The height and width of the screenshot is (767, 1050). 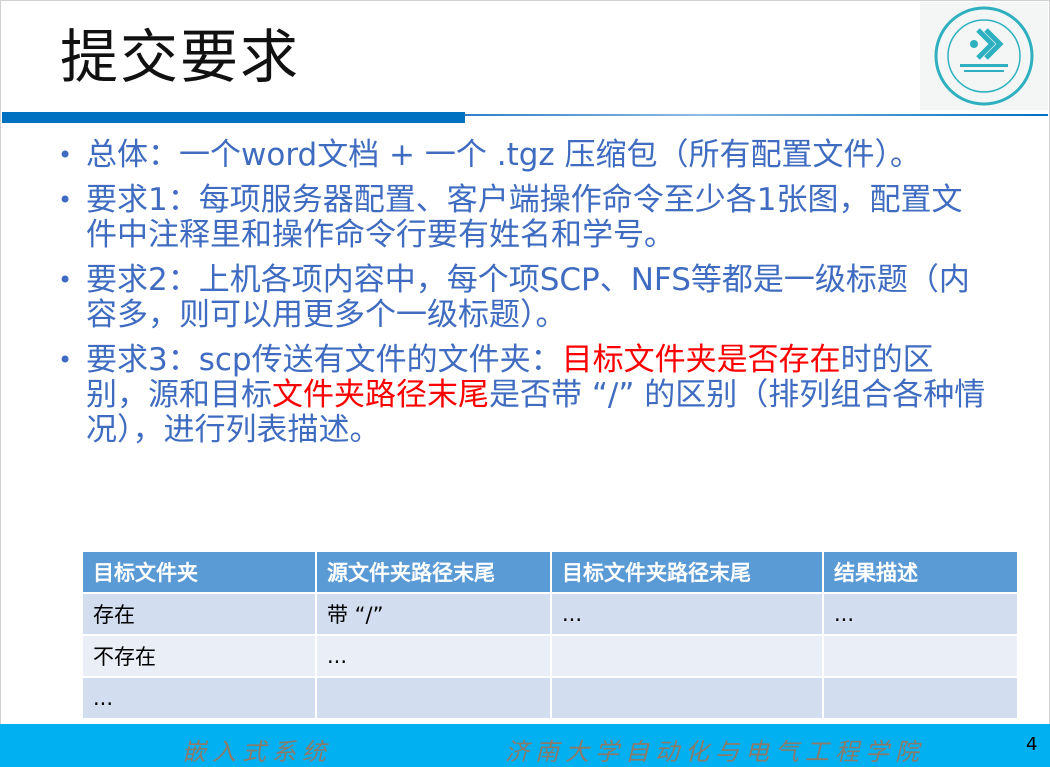 I want to click on table-header-cell: 结果描述, so click(x=920, y=572).